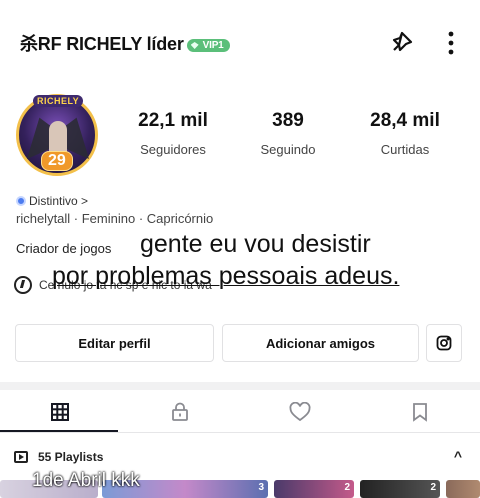 The height and width of the screenshot is (498, 480). What do you see at coordinates (86, 480) in the screenshot?
I see `overlay-text-line-3: 1de Abril kkk` at bounding box center [86, 480].